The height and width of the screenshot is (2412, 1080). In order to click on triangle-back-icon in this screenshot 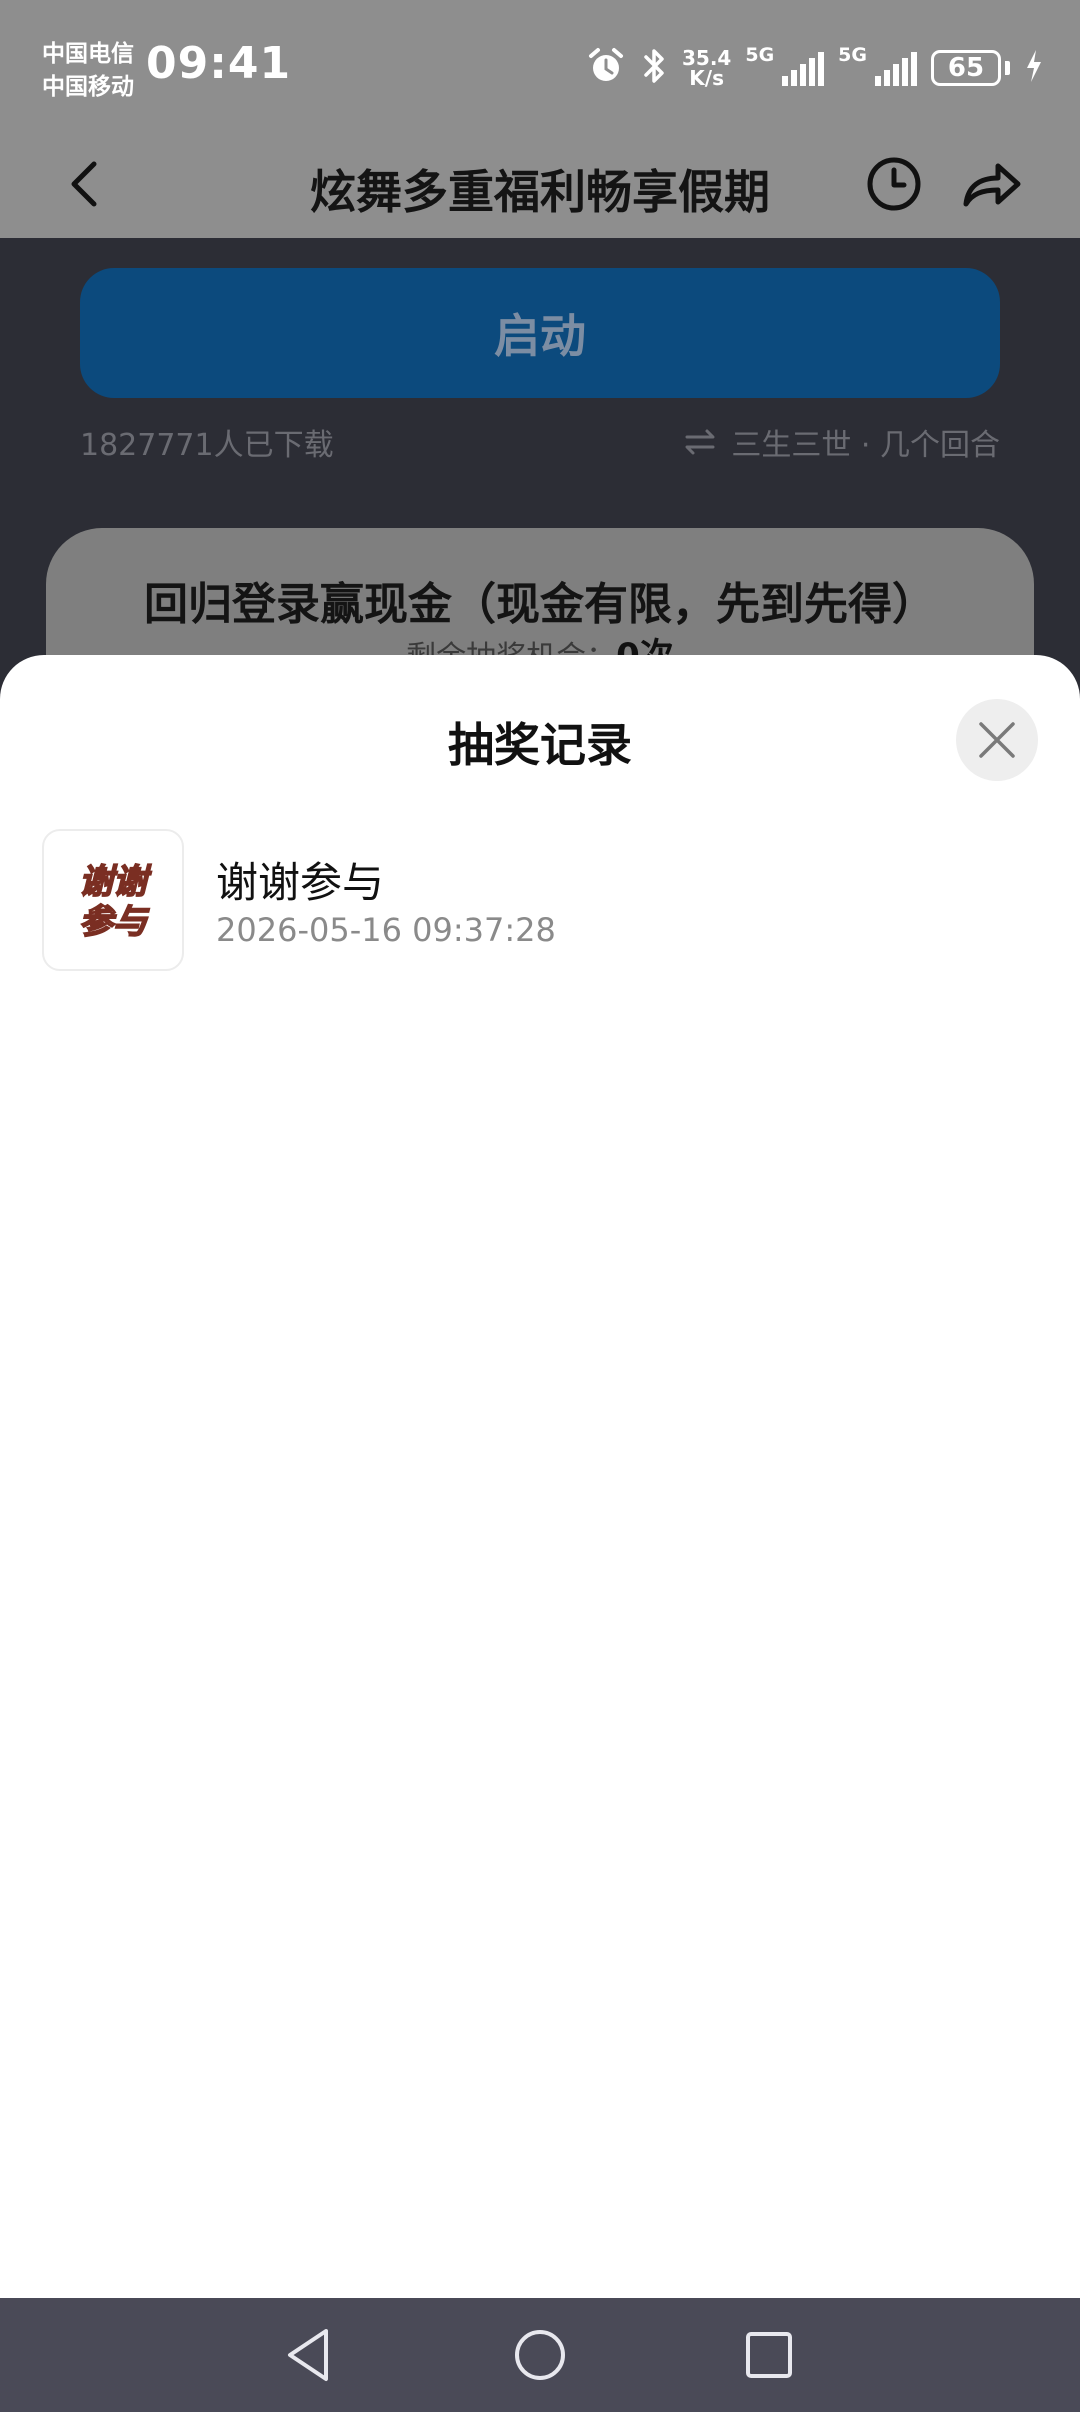, I will do `click(308, 2355)`.